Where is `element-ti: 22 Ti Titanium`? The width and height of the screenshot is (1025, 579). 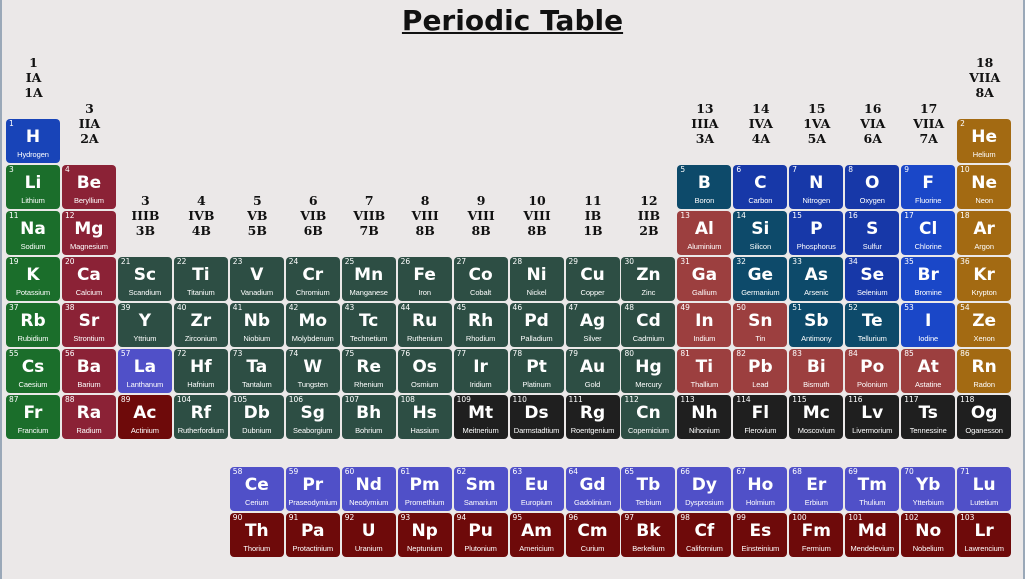 element-ti: 22 Ti Titanium is located at coordinates (200, 279).